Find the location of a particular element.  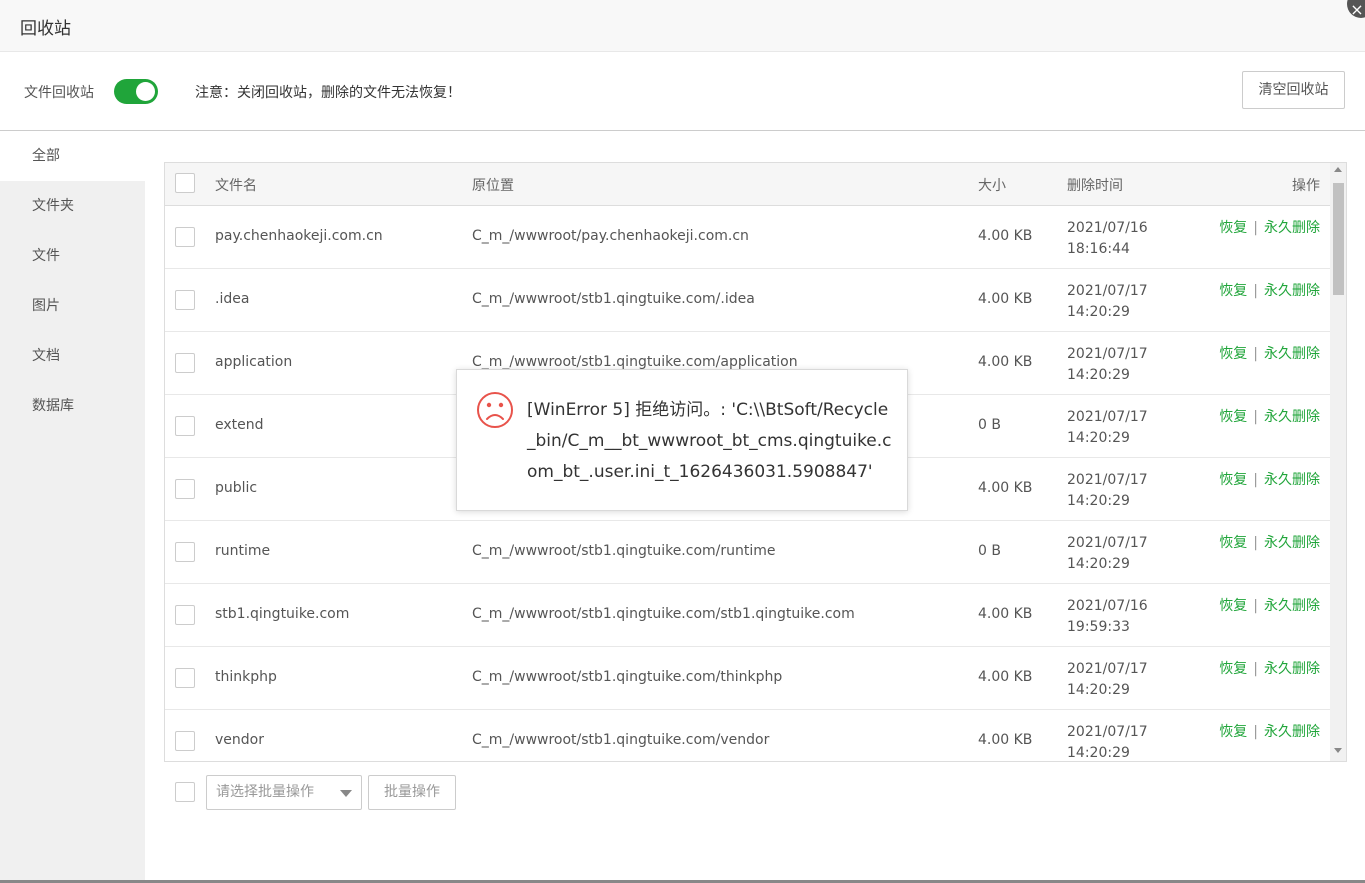

row-delete-clock: 19:59:33 is located at coordinates (1098, 627).